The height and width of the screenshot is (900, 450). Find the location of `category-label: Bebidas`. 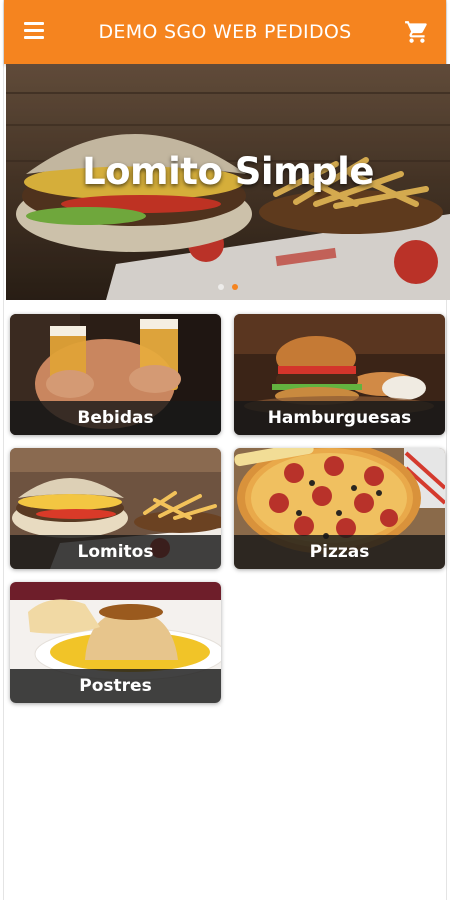

category-label: Bebidas is located at coordinates (115, 418).